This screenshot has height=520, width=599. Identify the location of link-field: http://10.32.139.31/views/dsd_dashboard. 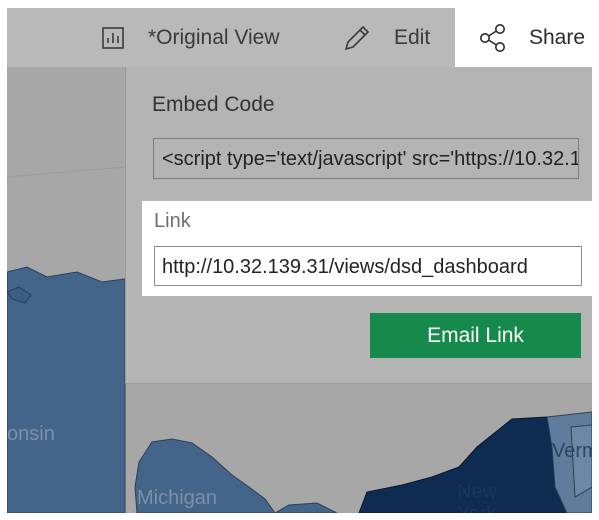
(368, 266).